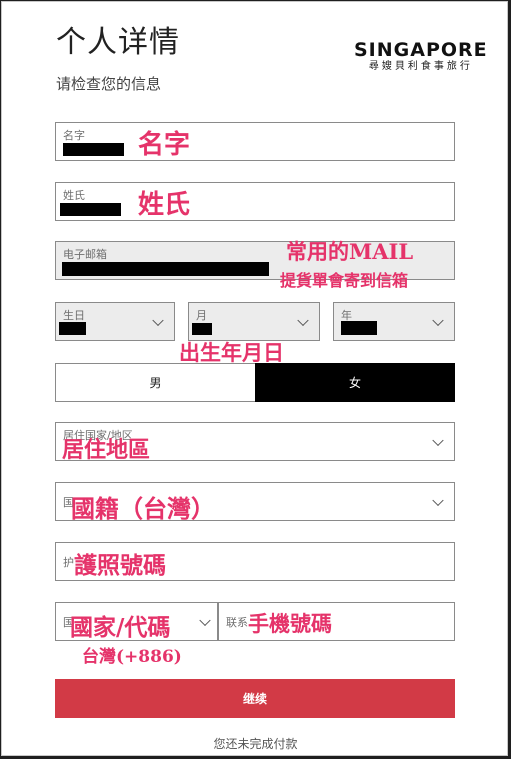 This screenshot has width=511, height=759. Describe the element at coordinates (420, 66) in the screenshot. I see `logo-sub-text: 尋嫂貝利食事旅行` at that location.